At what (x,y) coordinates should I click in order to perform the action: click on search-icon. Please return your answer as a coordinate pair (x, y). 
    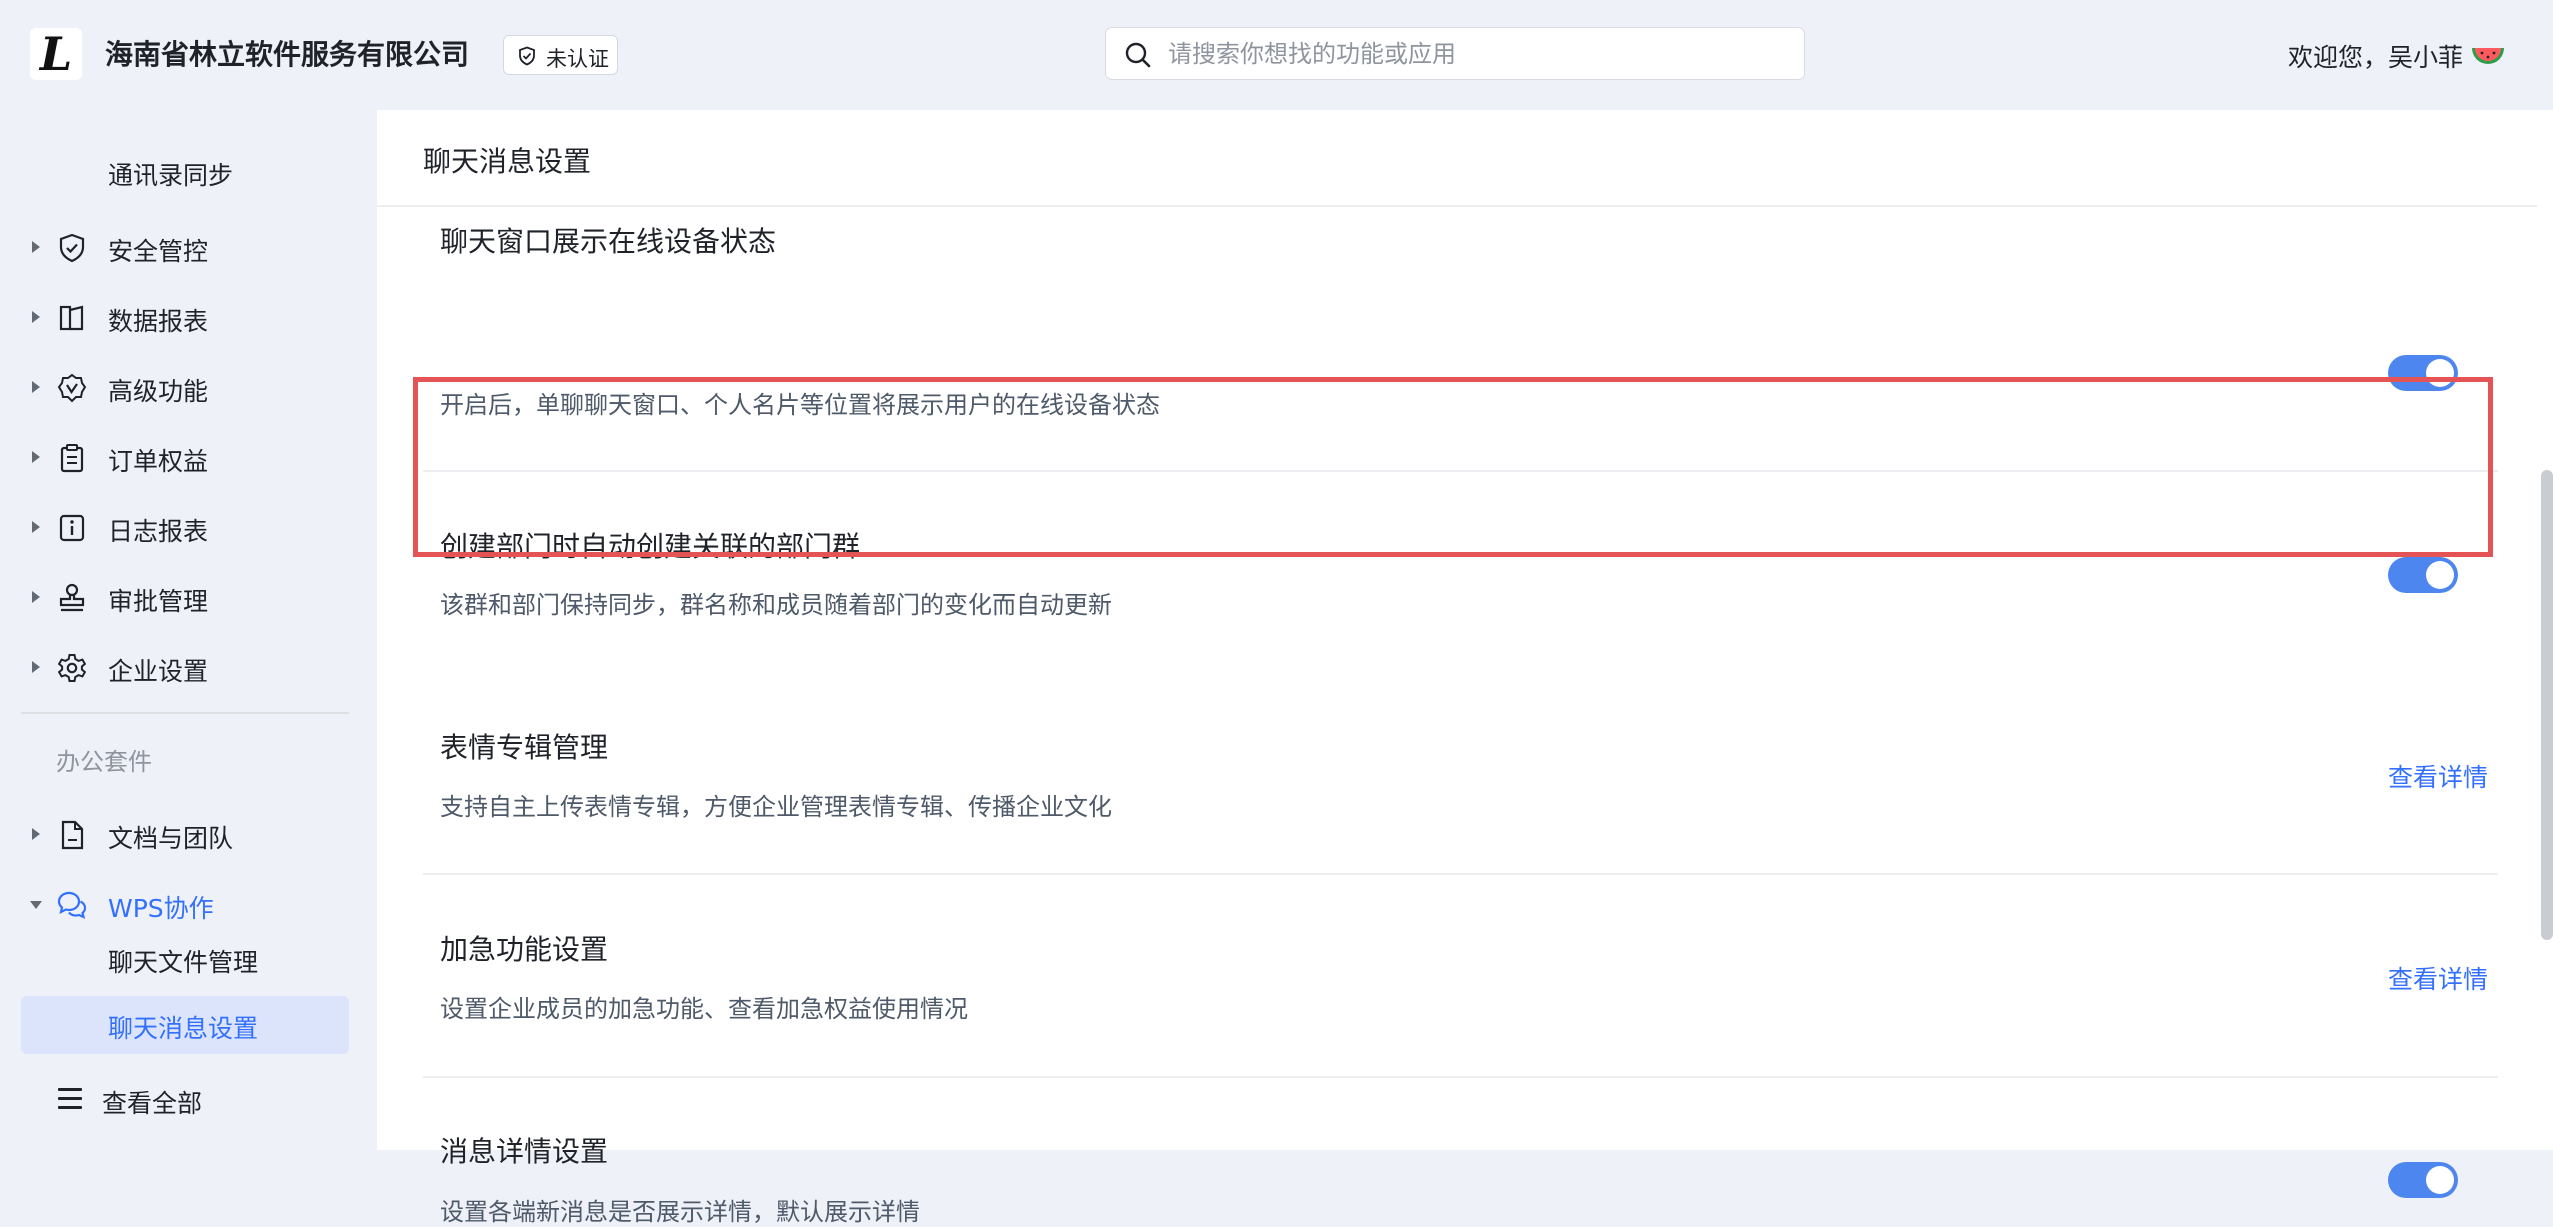
    Looking at the image, I should click on (1138, 55).